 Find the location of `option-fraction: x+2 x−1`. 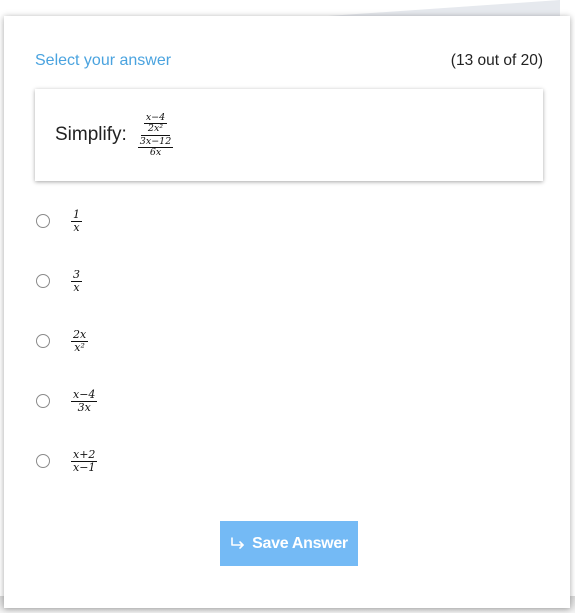

option-fraction: x+2 x−1 is located at coordinates (84, 460).